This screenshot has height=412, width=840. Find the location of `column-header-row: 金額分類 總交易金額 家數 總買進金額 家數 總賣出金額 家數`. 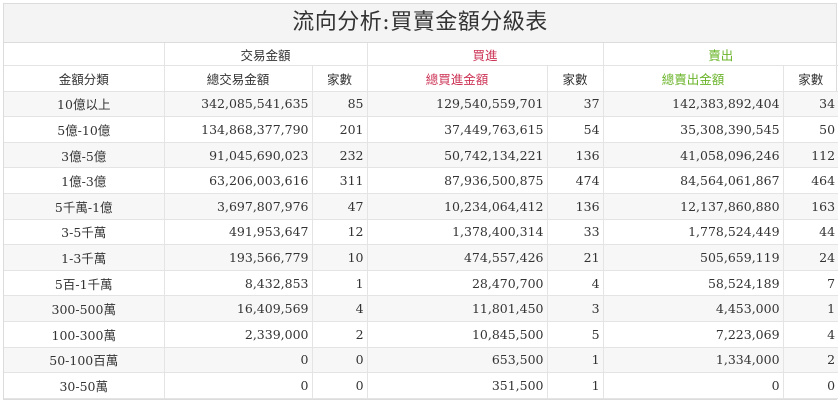

column-header-row: 金額分類 總交易金額 家數 總買進金額 家數 總賣出金額 家數 is located at coordinates (421, 78).